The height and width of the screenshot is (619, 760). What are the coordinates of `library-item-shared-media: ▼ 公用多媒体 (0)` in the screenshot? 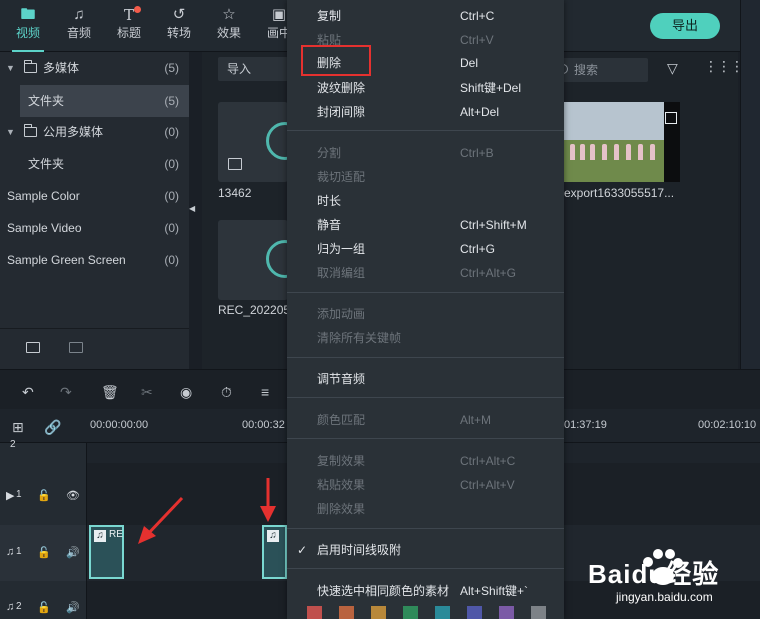 It's located at (94, 132).